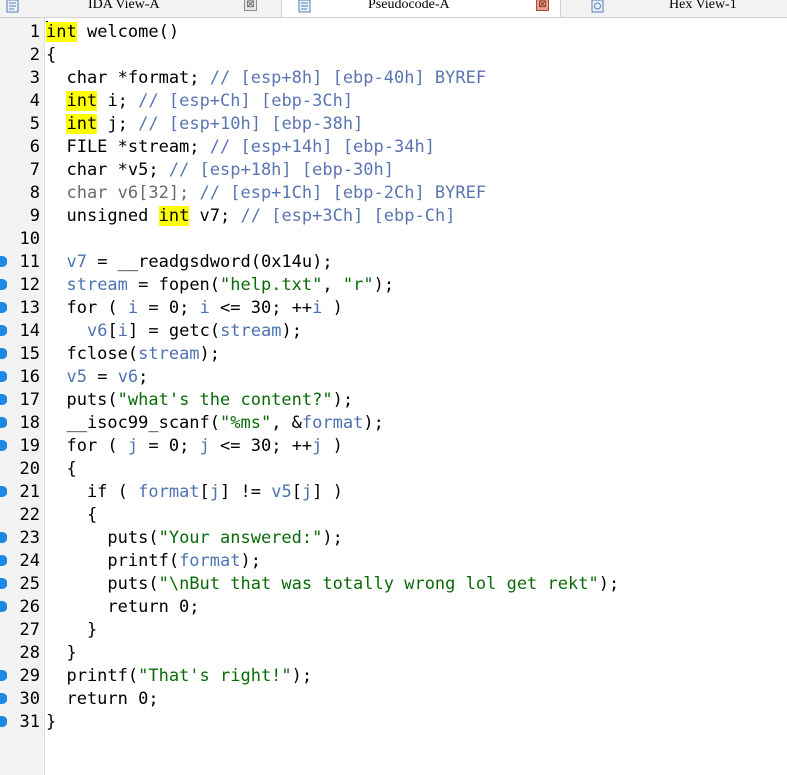  Describe the element at coordinates (597, 6) in the screenshot. I see `hex-view-icon` at that location.